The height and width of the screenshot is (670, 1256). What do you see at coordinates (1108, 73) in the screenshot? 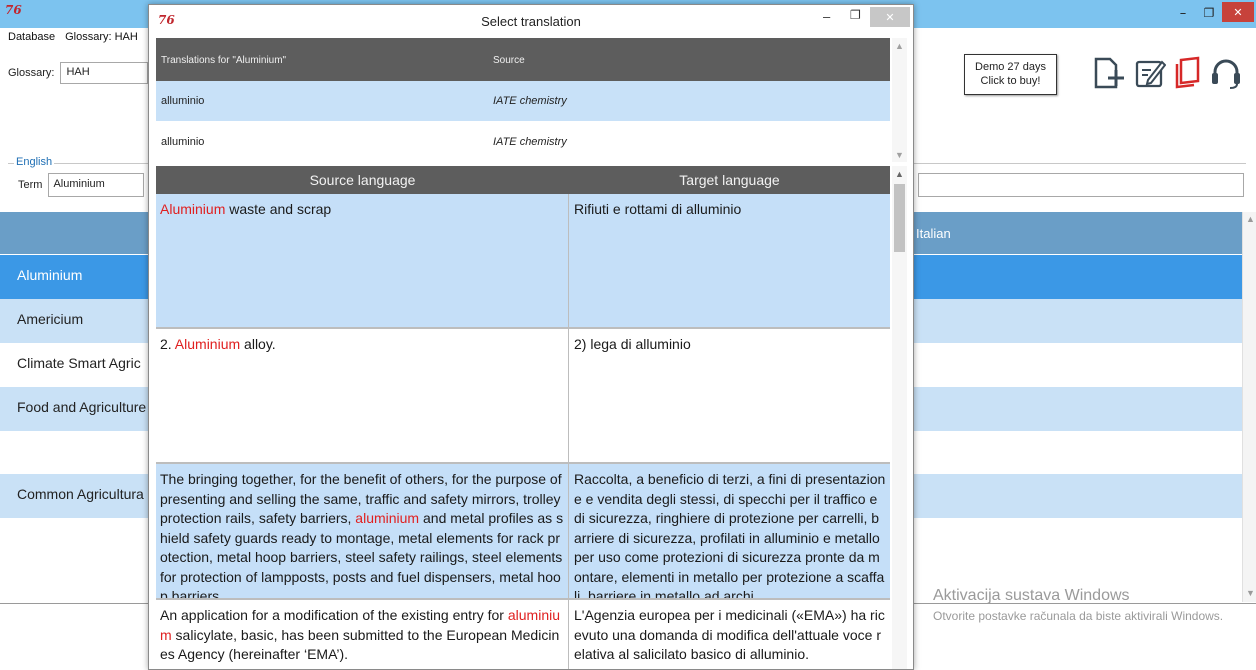
I see `add-entry-icon` at bounding box center [1108, 73].